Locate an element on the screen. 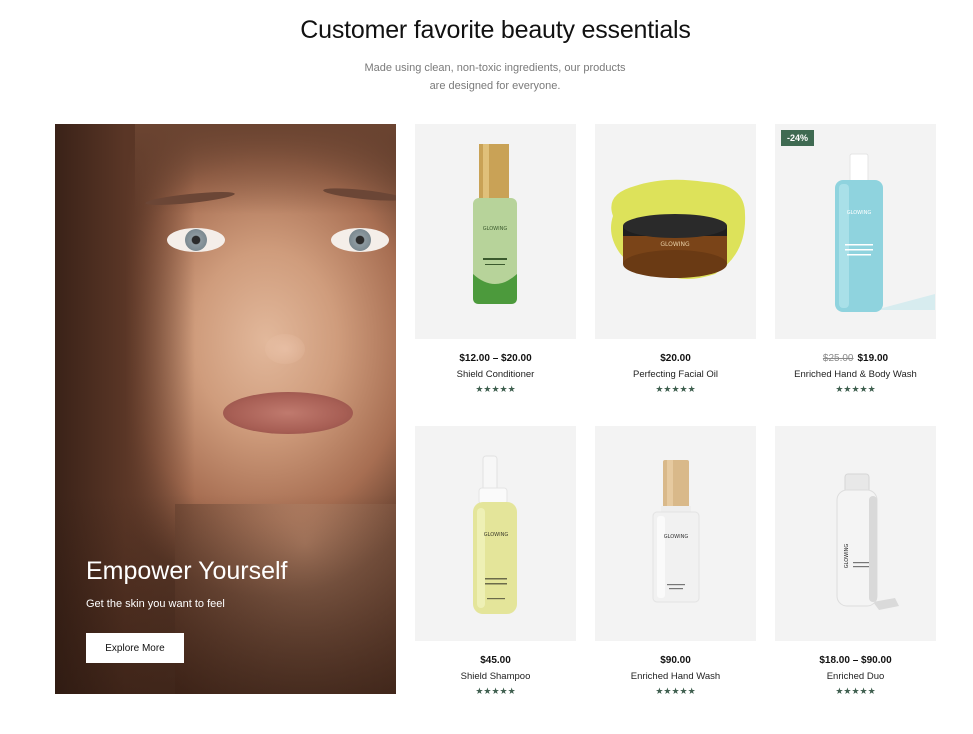 The width and height of the screenshot is (973, 734). dropper-bottle-icon: GLOWING is located at coordinates (676, 531).